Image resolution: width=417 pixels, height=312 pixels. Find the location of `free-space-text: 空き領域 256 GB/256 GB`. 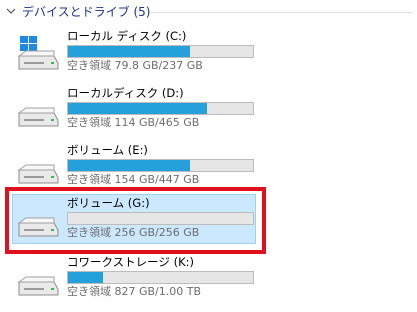

free-space-text: 空き領域 256 GB/256 GB is located at coordinates (133, 232).